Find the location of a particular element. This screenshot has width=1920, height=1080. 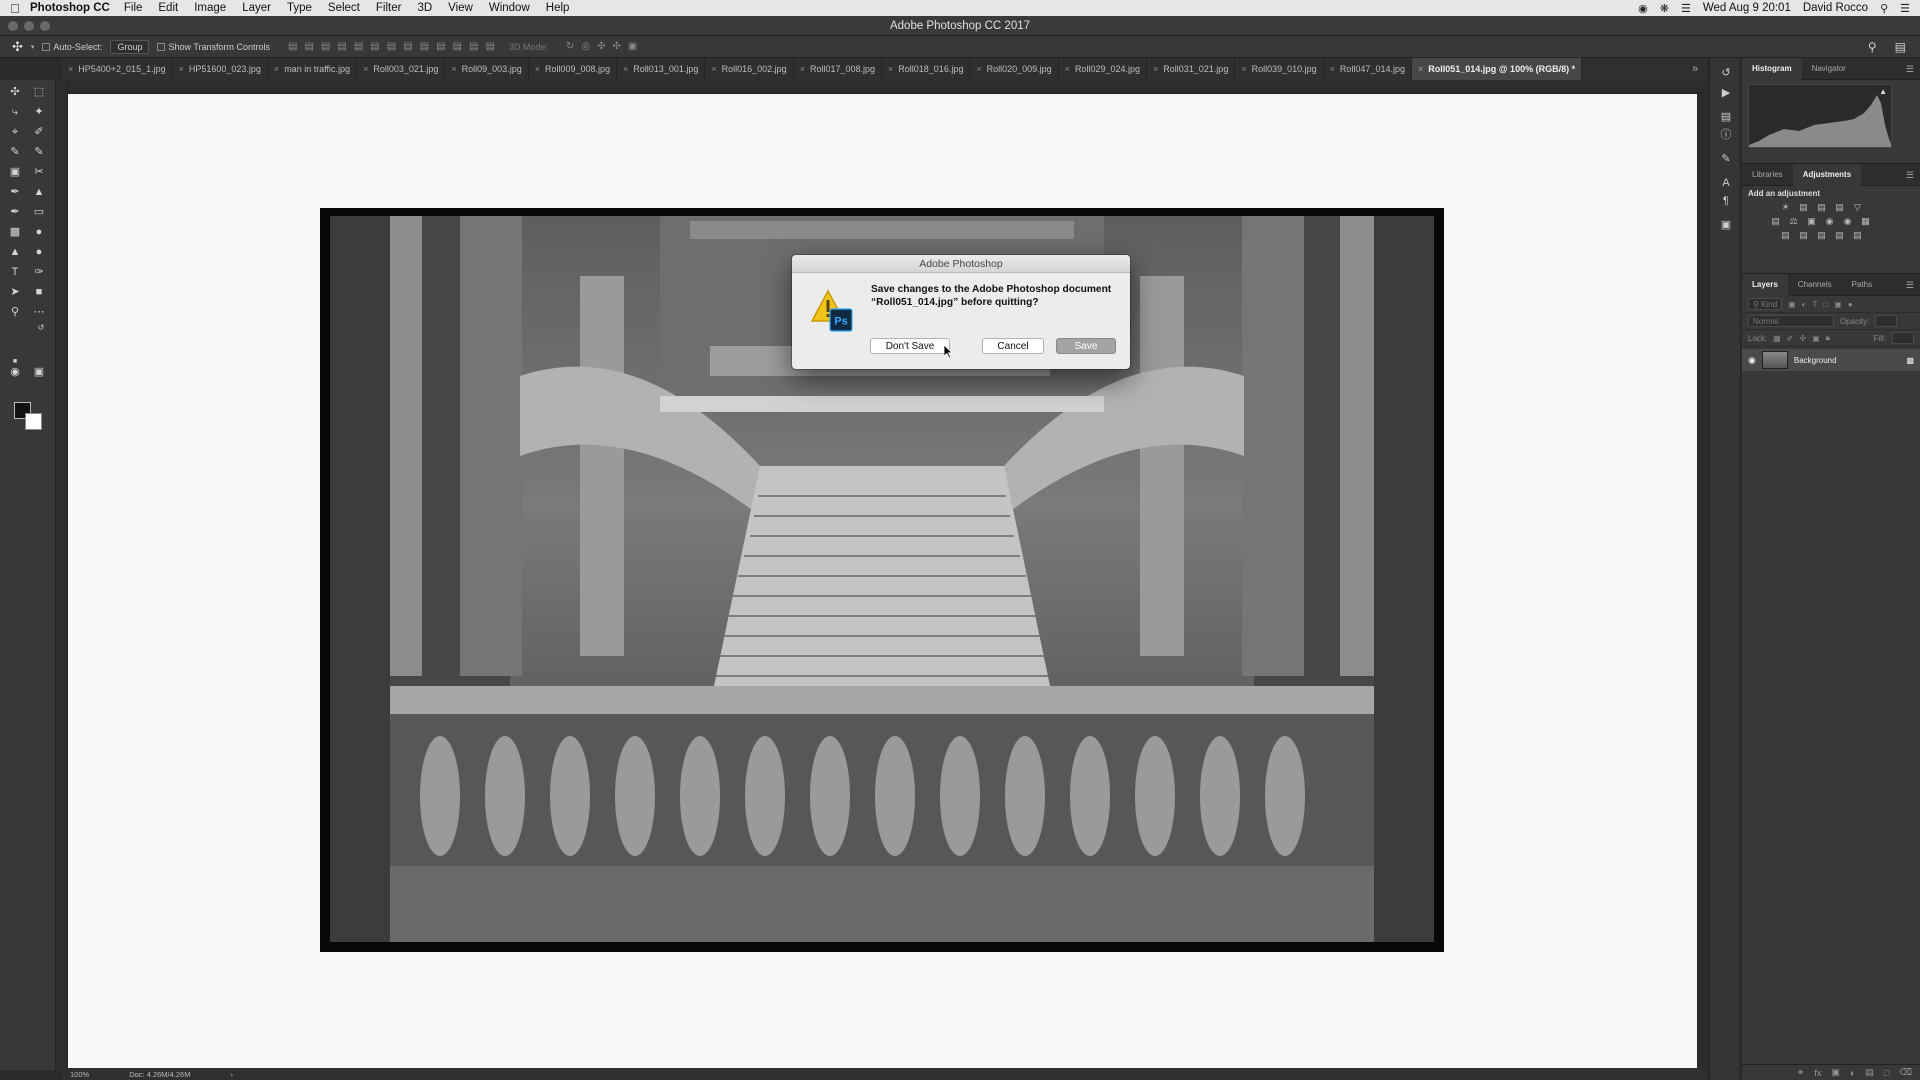

pen-tool-icon: ✑ is located at coordinates (39, 272).